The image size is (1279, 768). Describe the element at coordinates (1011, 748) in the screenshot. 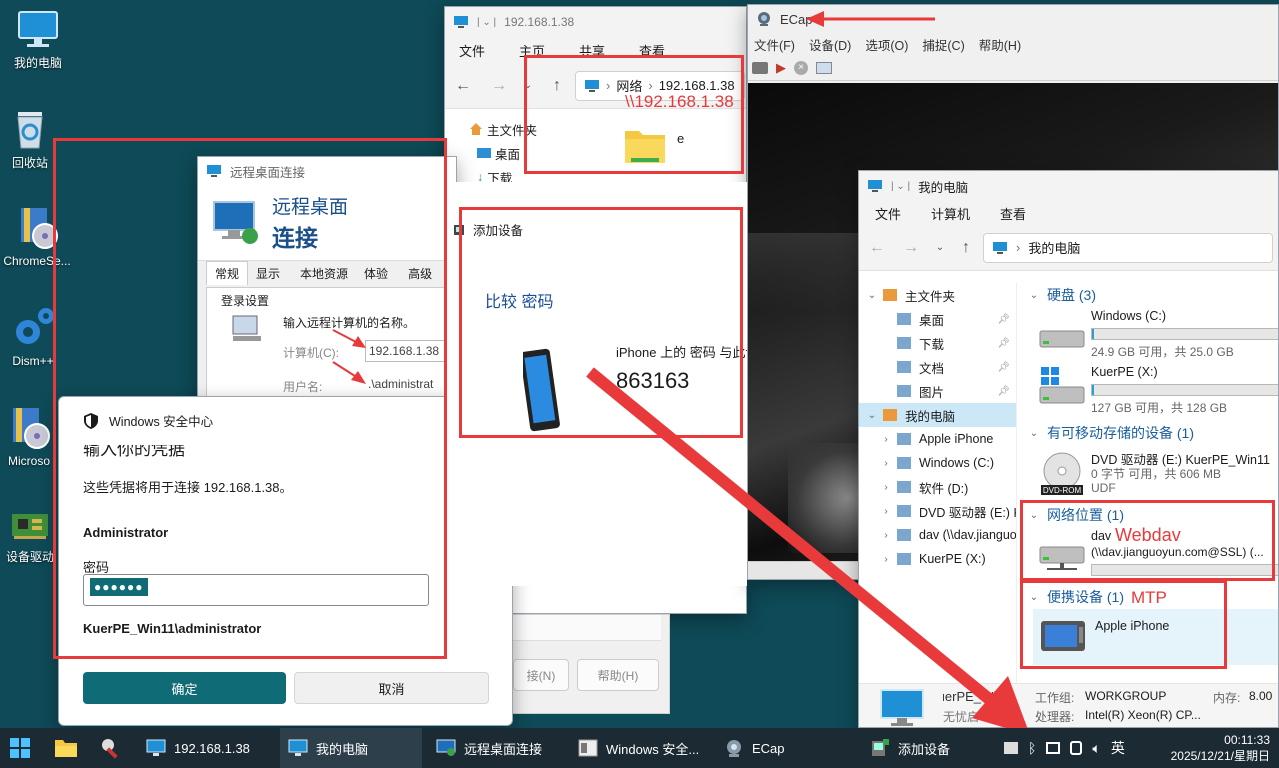

I see `tray-app-icon` at that location.